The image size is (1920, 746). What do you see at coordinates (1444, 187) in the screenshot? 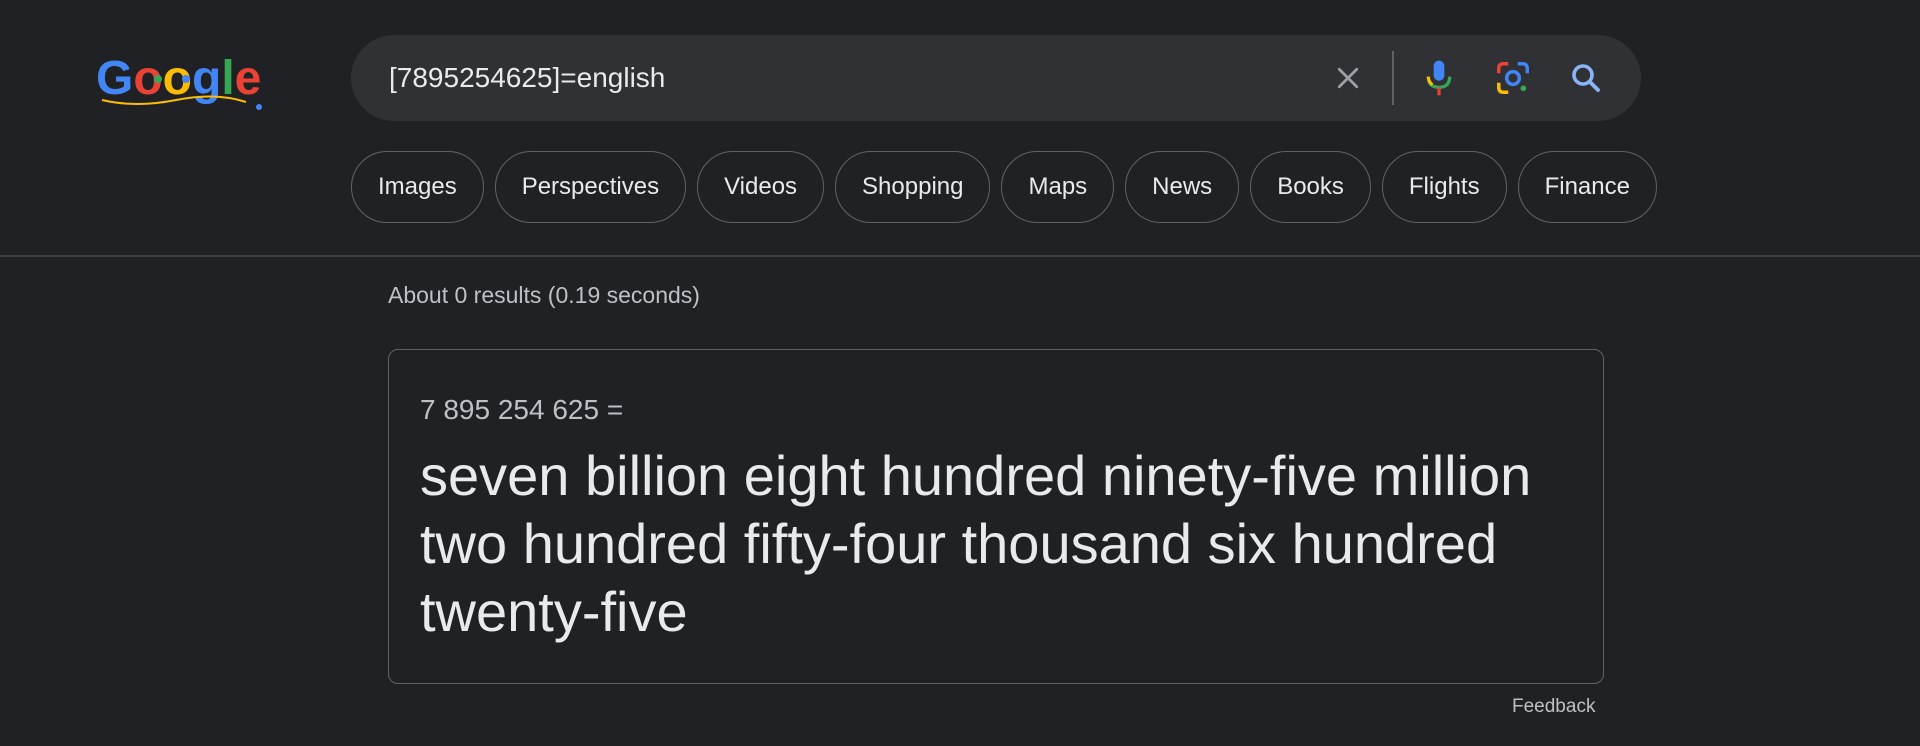
I see `tab-flights: Flights` at bounding box center [1444, 187].